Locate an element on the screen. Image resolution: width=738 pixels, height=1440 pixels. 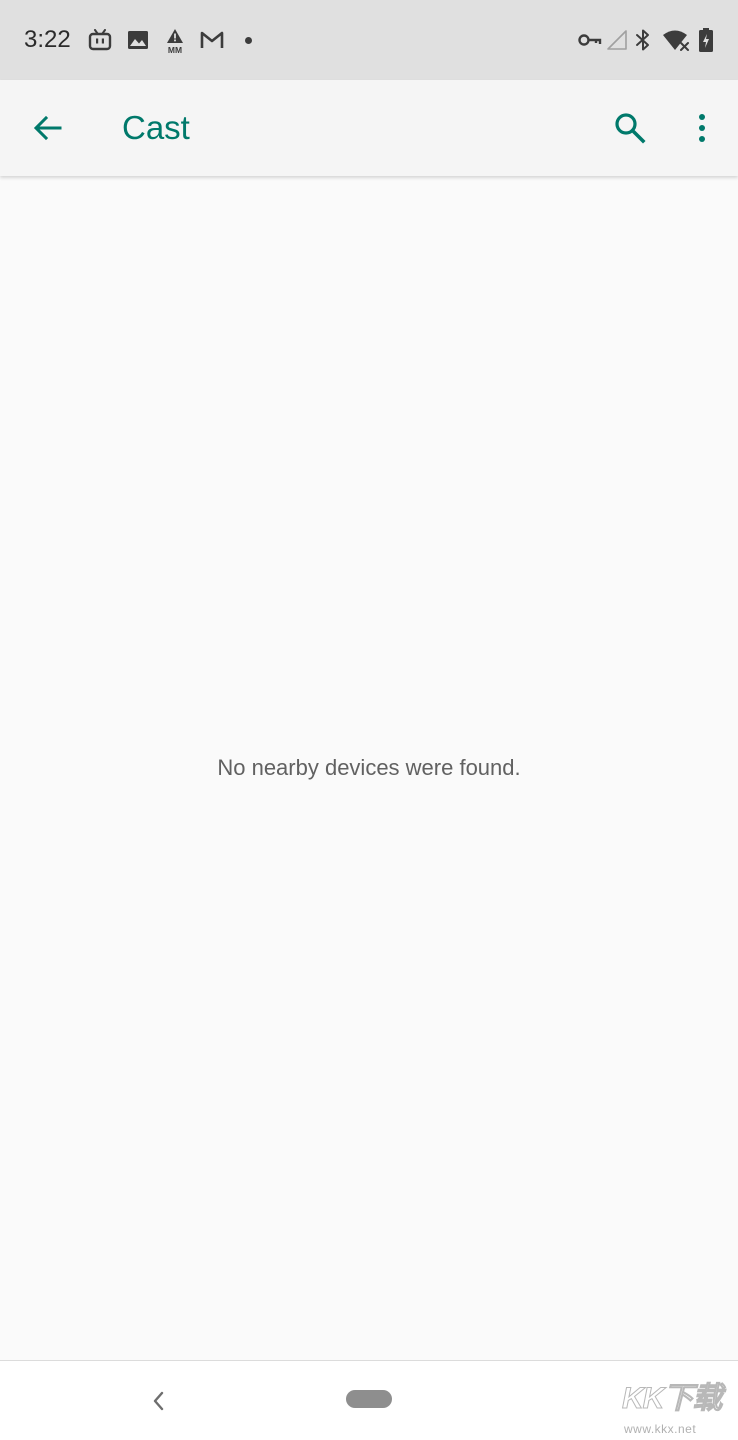
battery-charging-icon is located at coordinates (706, 40).